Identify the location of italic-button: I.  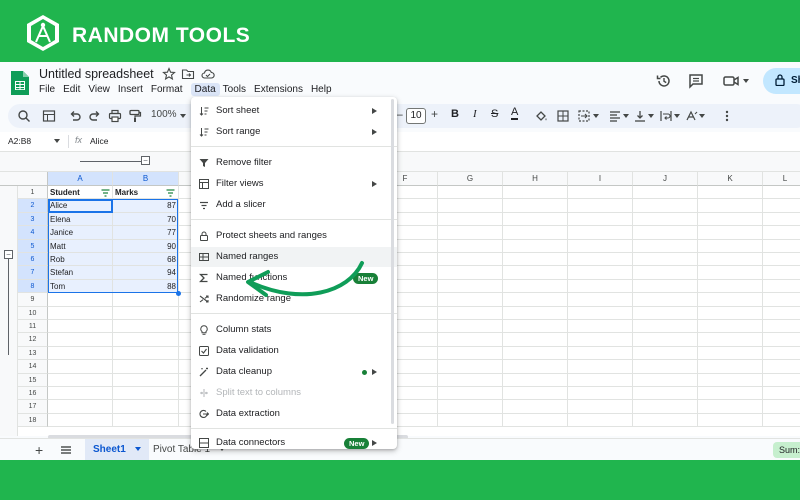
(475, 114).